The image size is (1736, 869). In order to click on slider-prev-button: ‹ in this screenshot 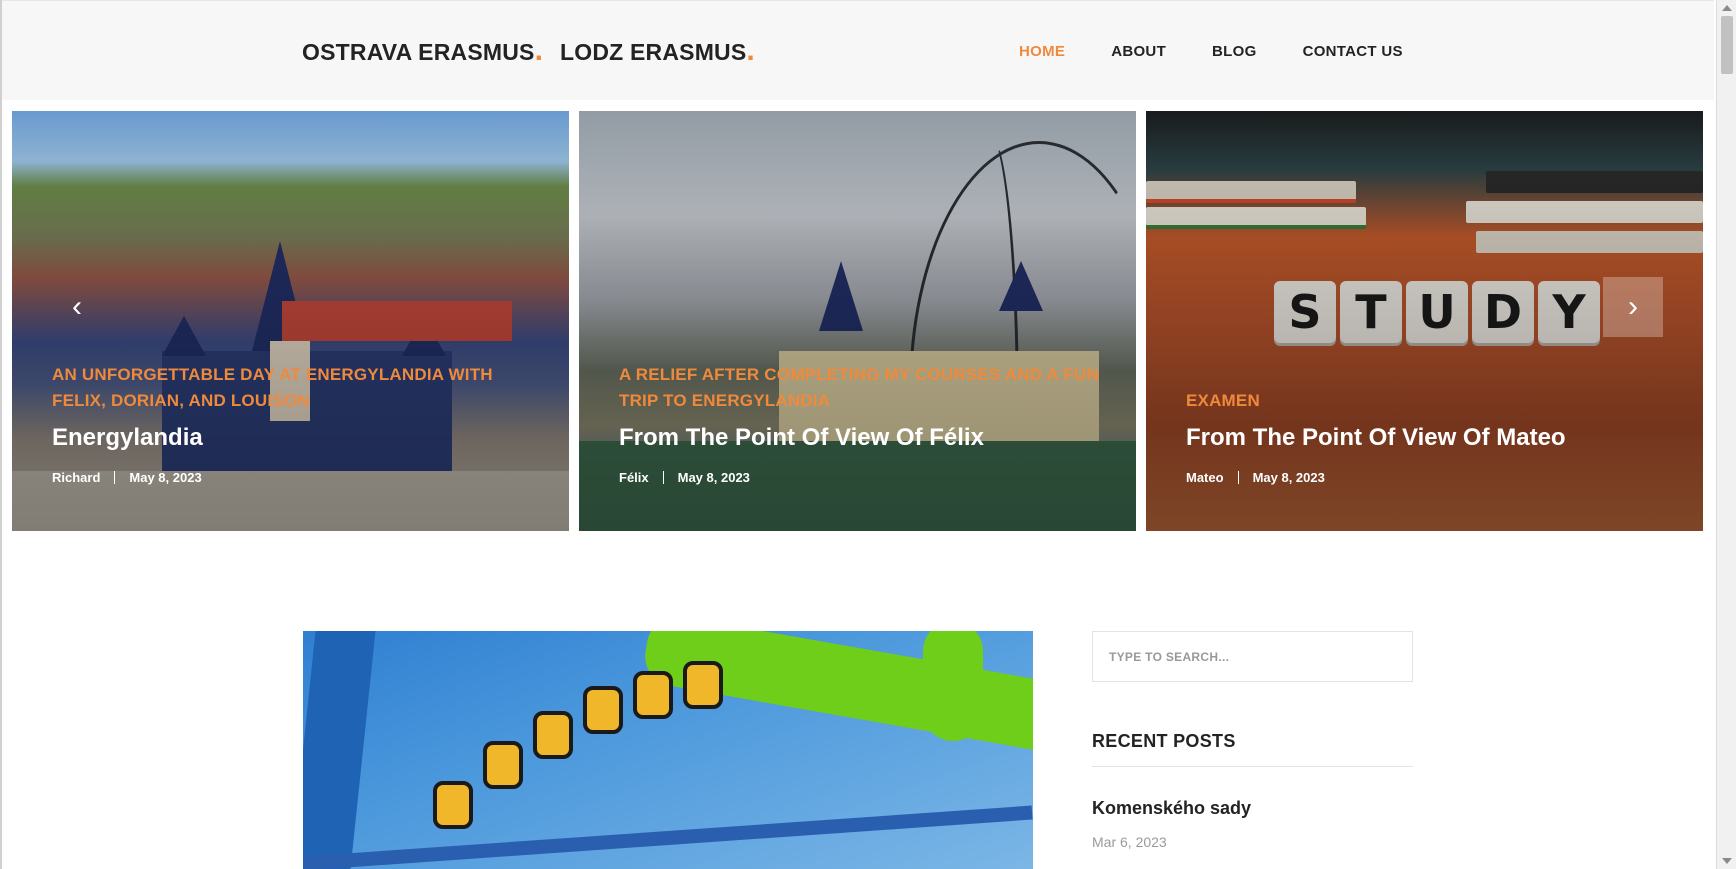, I will do `click(77, 307)`.